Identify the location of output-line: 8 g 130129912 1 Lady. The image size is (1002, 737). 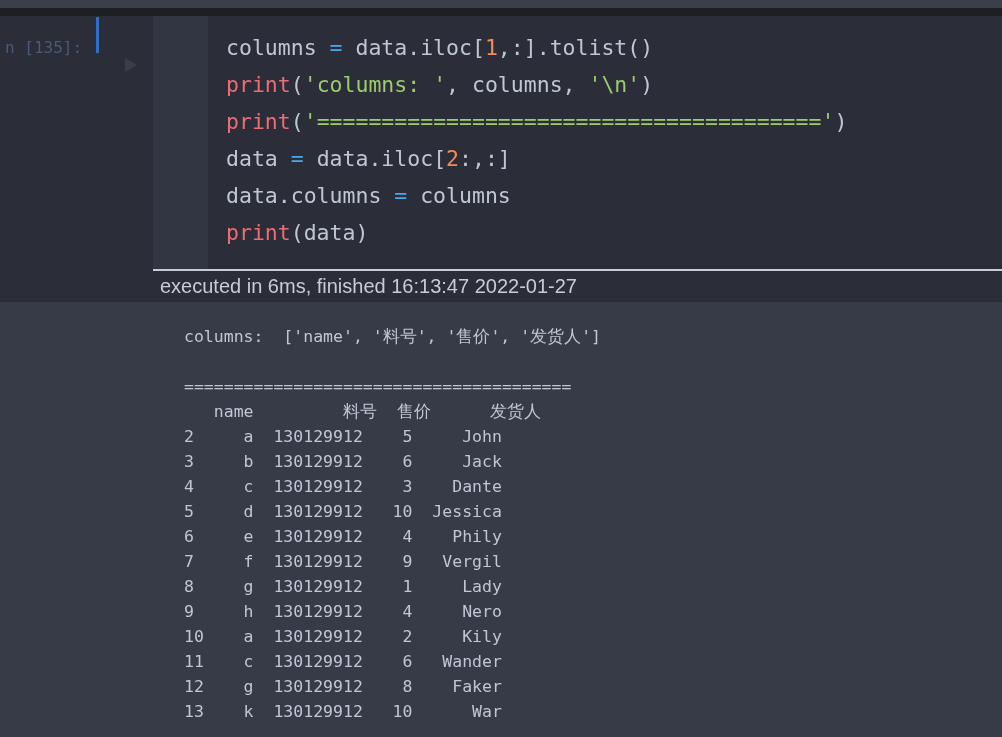
(343, 587).